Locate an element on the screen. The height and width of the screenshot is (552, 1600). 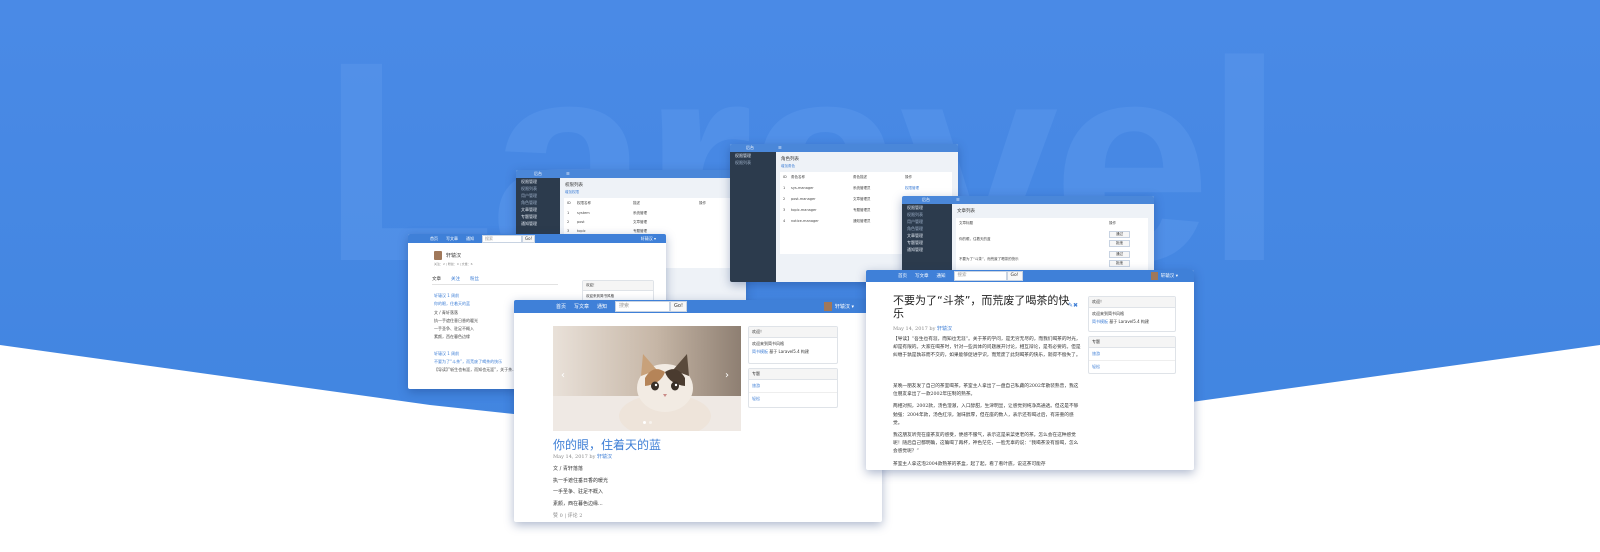
table-row: 不要为了“斗茶”，而荒废了喝茶的快乐 通过 拒绝 is located at coordinates (1052, 259).